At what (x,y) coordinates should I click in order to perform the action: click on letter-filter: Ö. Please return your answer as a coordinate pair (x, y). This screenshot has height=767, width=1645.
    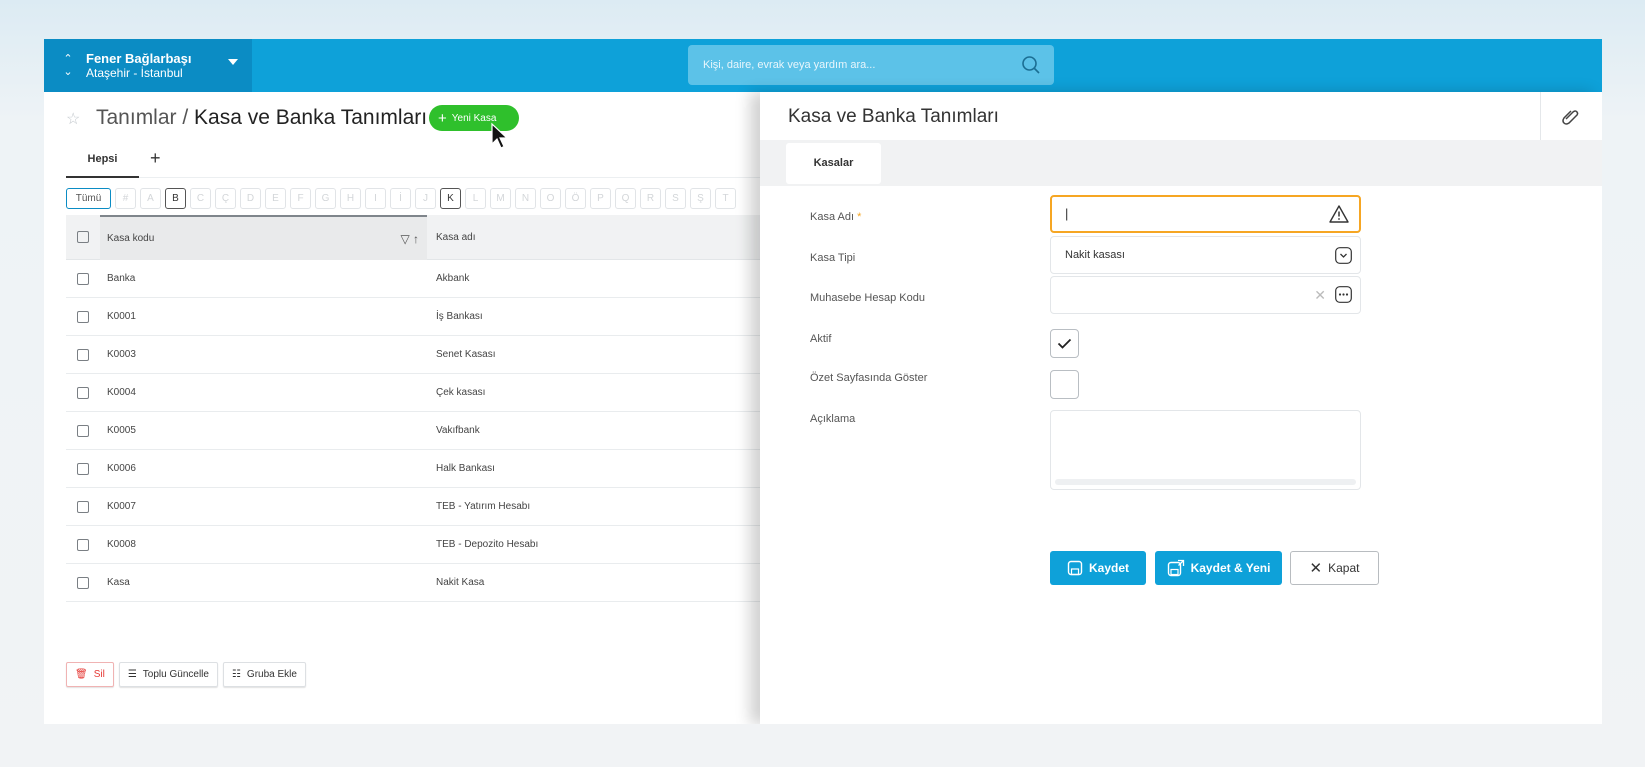
    Looking at the image, I should click on (575, 198).